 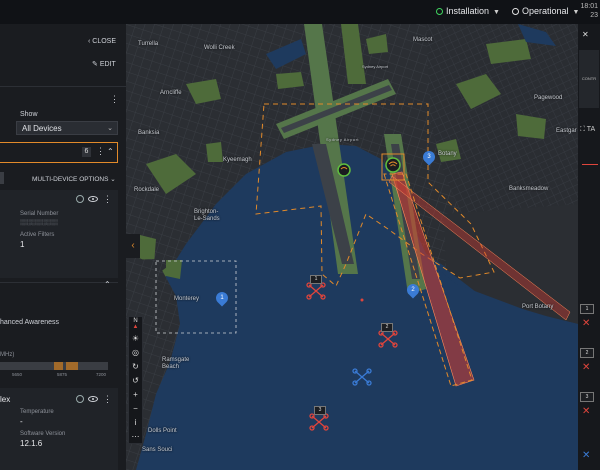 What do you see at coordinates (589, 11) in the screenshot?
I see `clock: 18:01 23` at bounding box center [589, 11].